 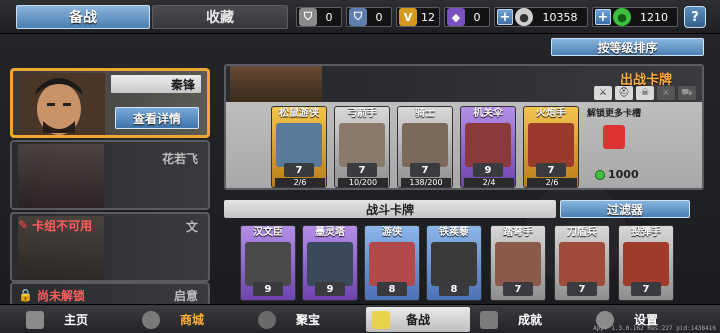 What do you see at coordinates (157, 118) in the screenshot?
I see `view-details-button: 查看详情` at bounding box center [157, 118].